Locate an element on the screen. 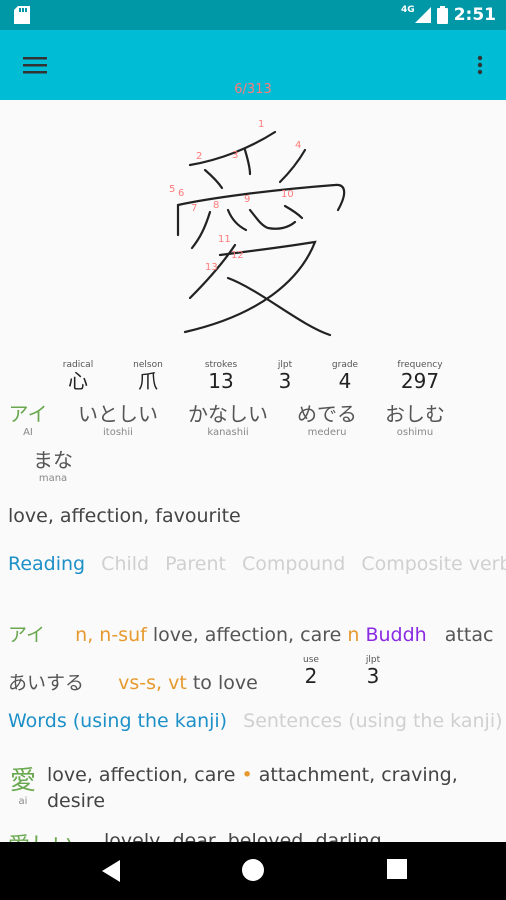  stroke-number: 4 is located at coordinates (298, 145).